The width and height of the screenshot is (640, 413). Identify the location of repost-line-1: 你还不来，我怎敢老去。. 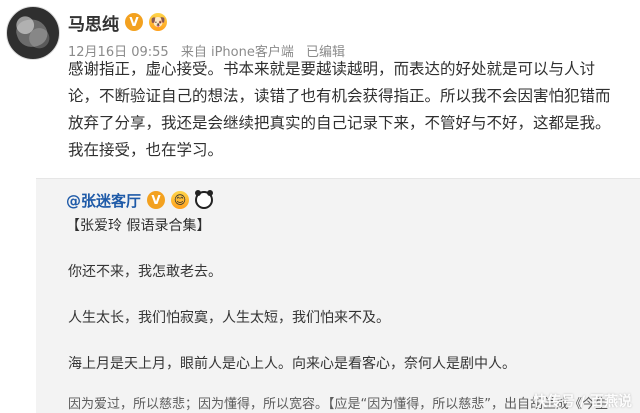
(145, 272).